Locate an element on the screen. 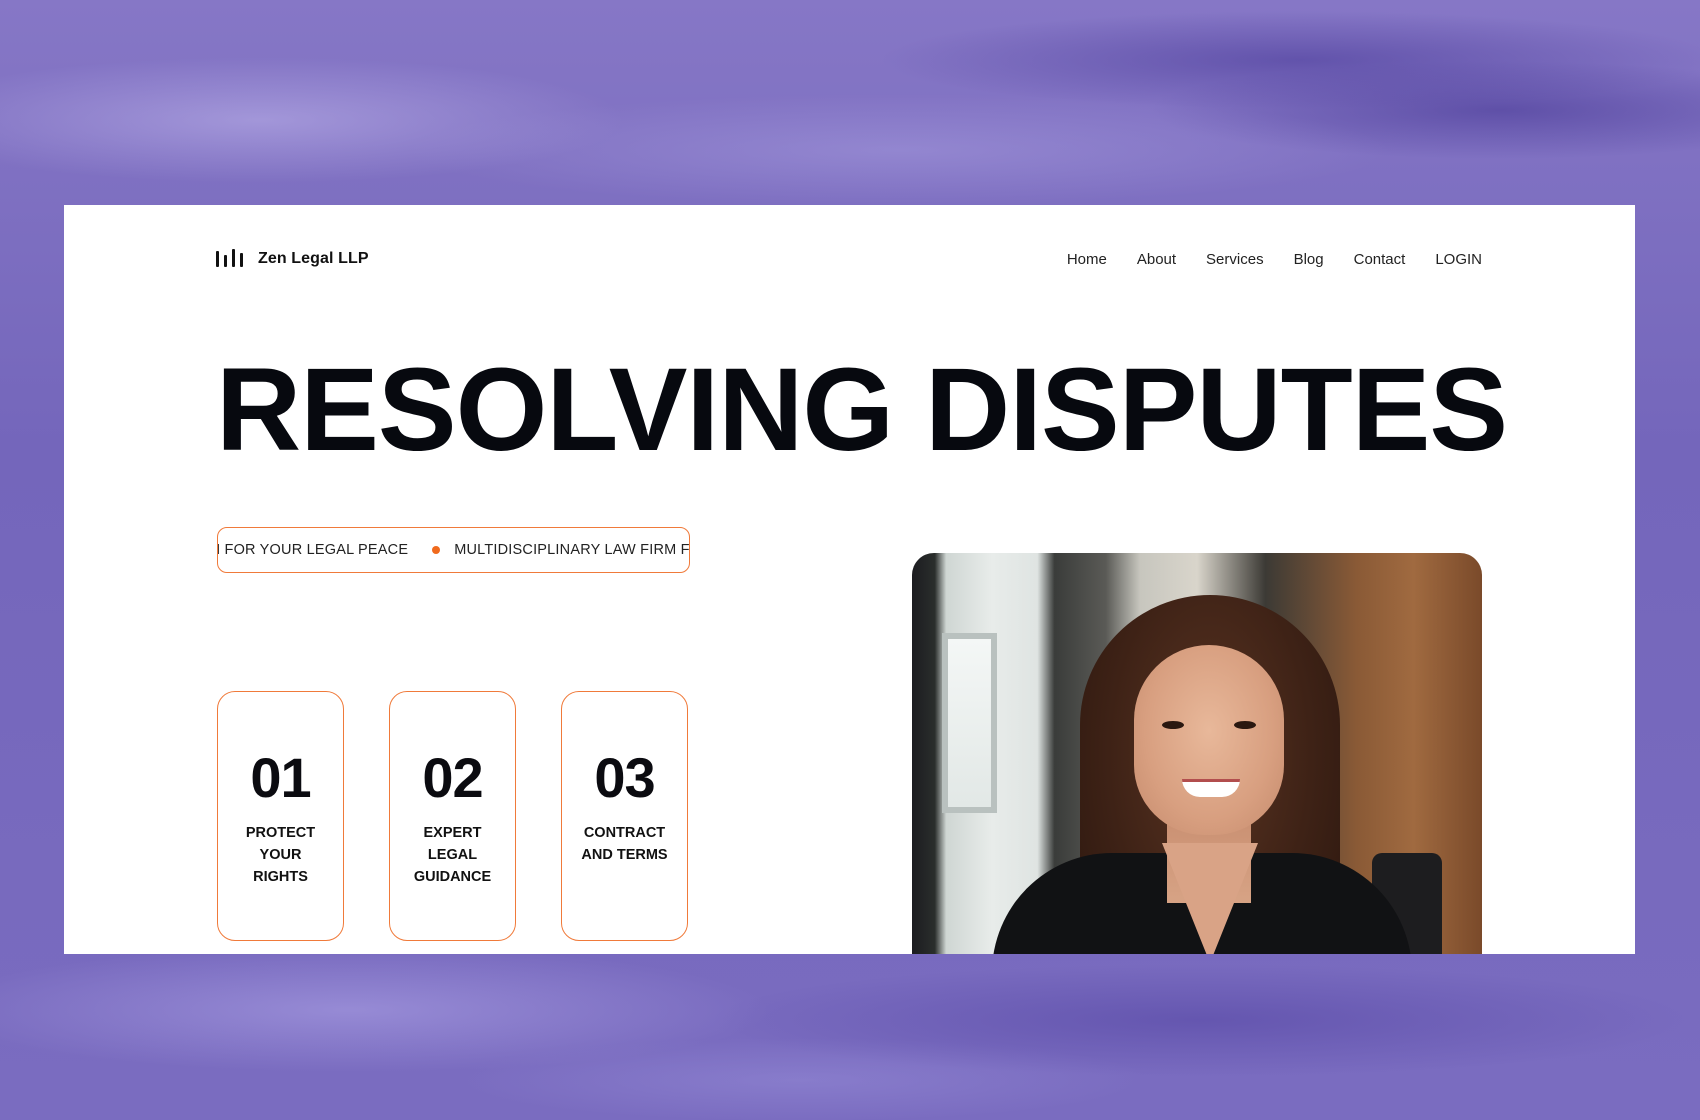 This screenshot has width=1700, height=1120. card-number: 02 is located at coordinates (452, 777).